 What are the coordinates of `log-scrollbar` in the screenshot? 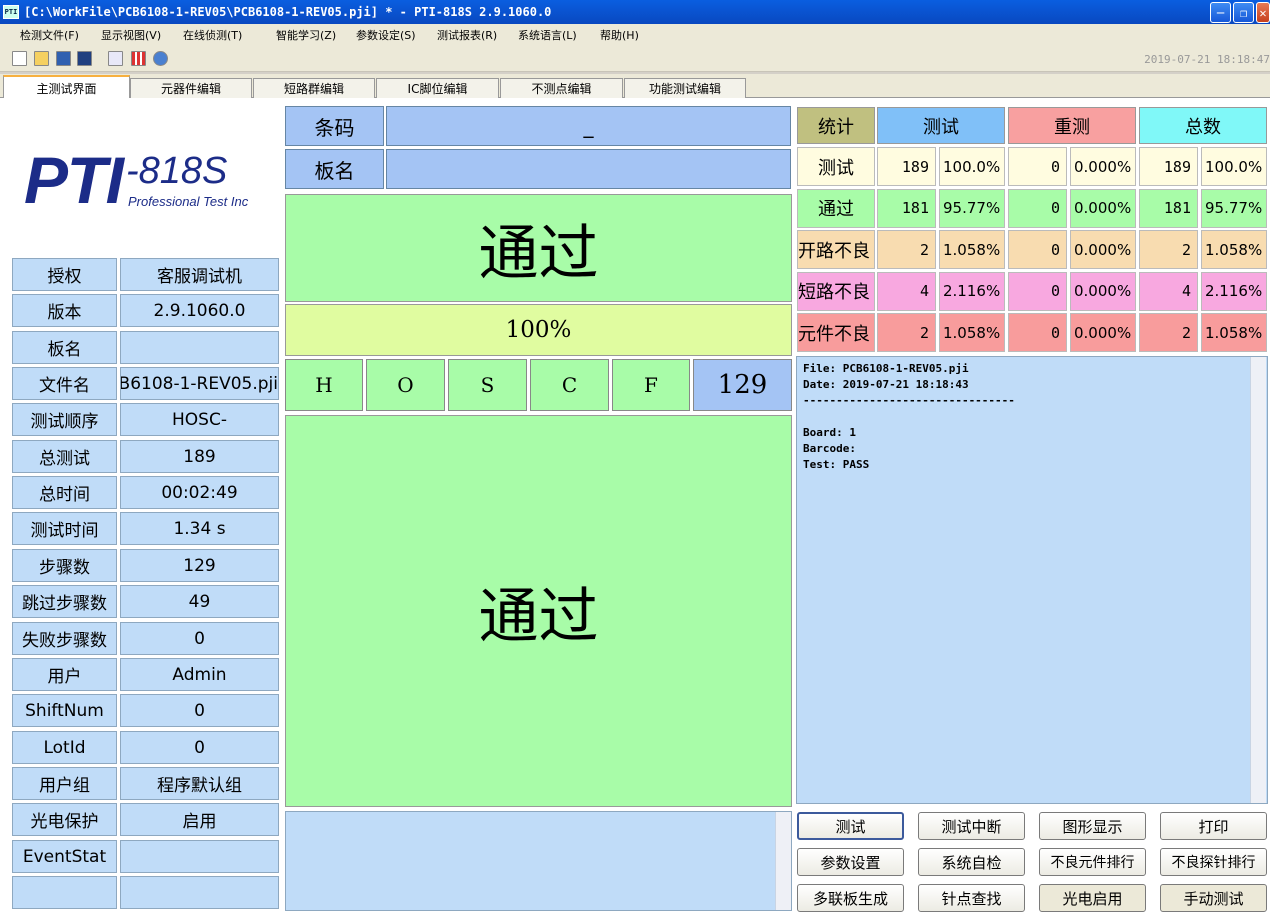 It's located at (1258, 580).